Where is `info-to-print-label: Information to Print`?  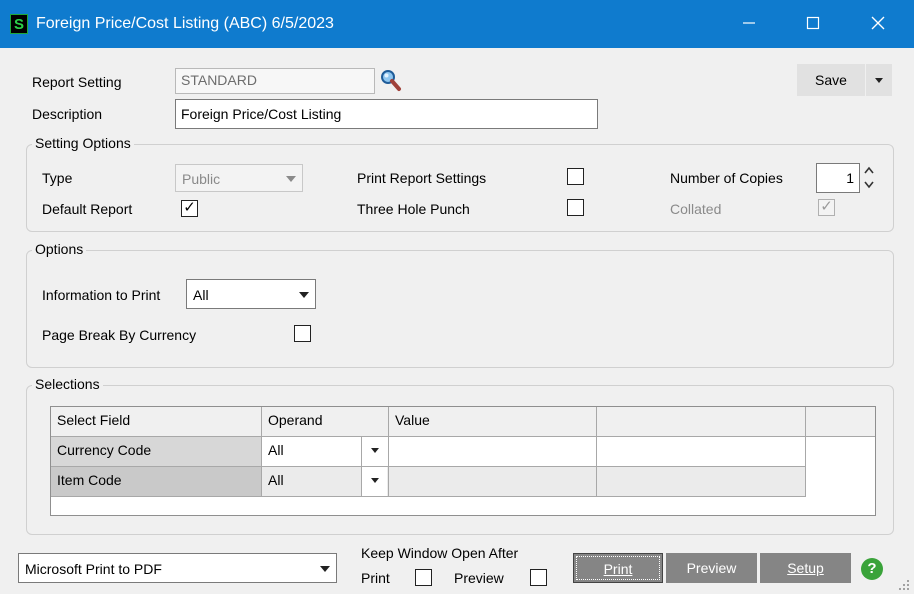 info-to-print-label: Information to Print is located at coordinates (101, 295).